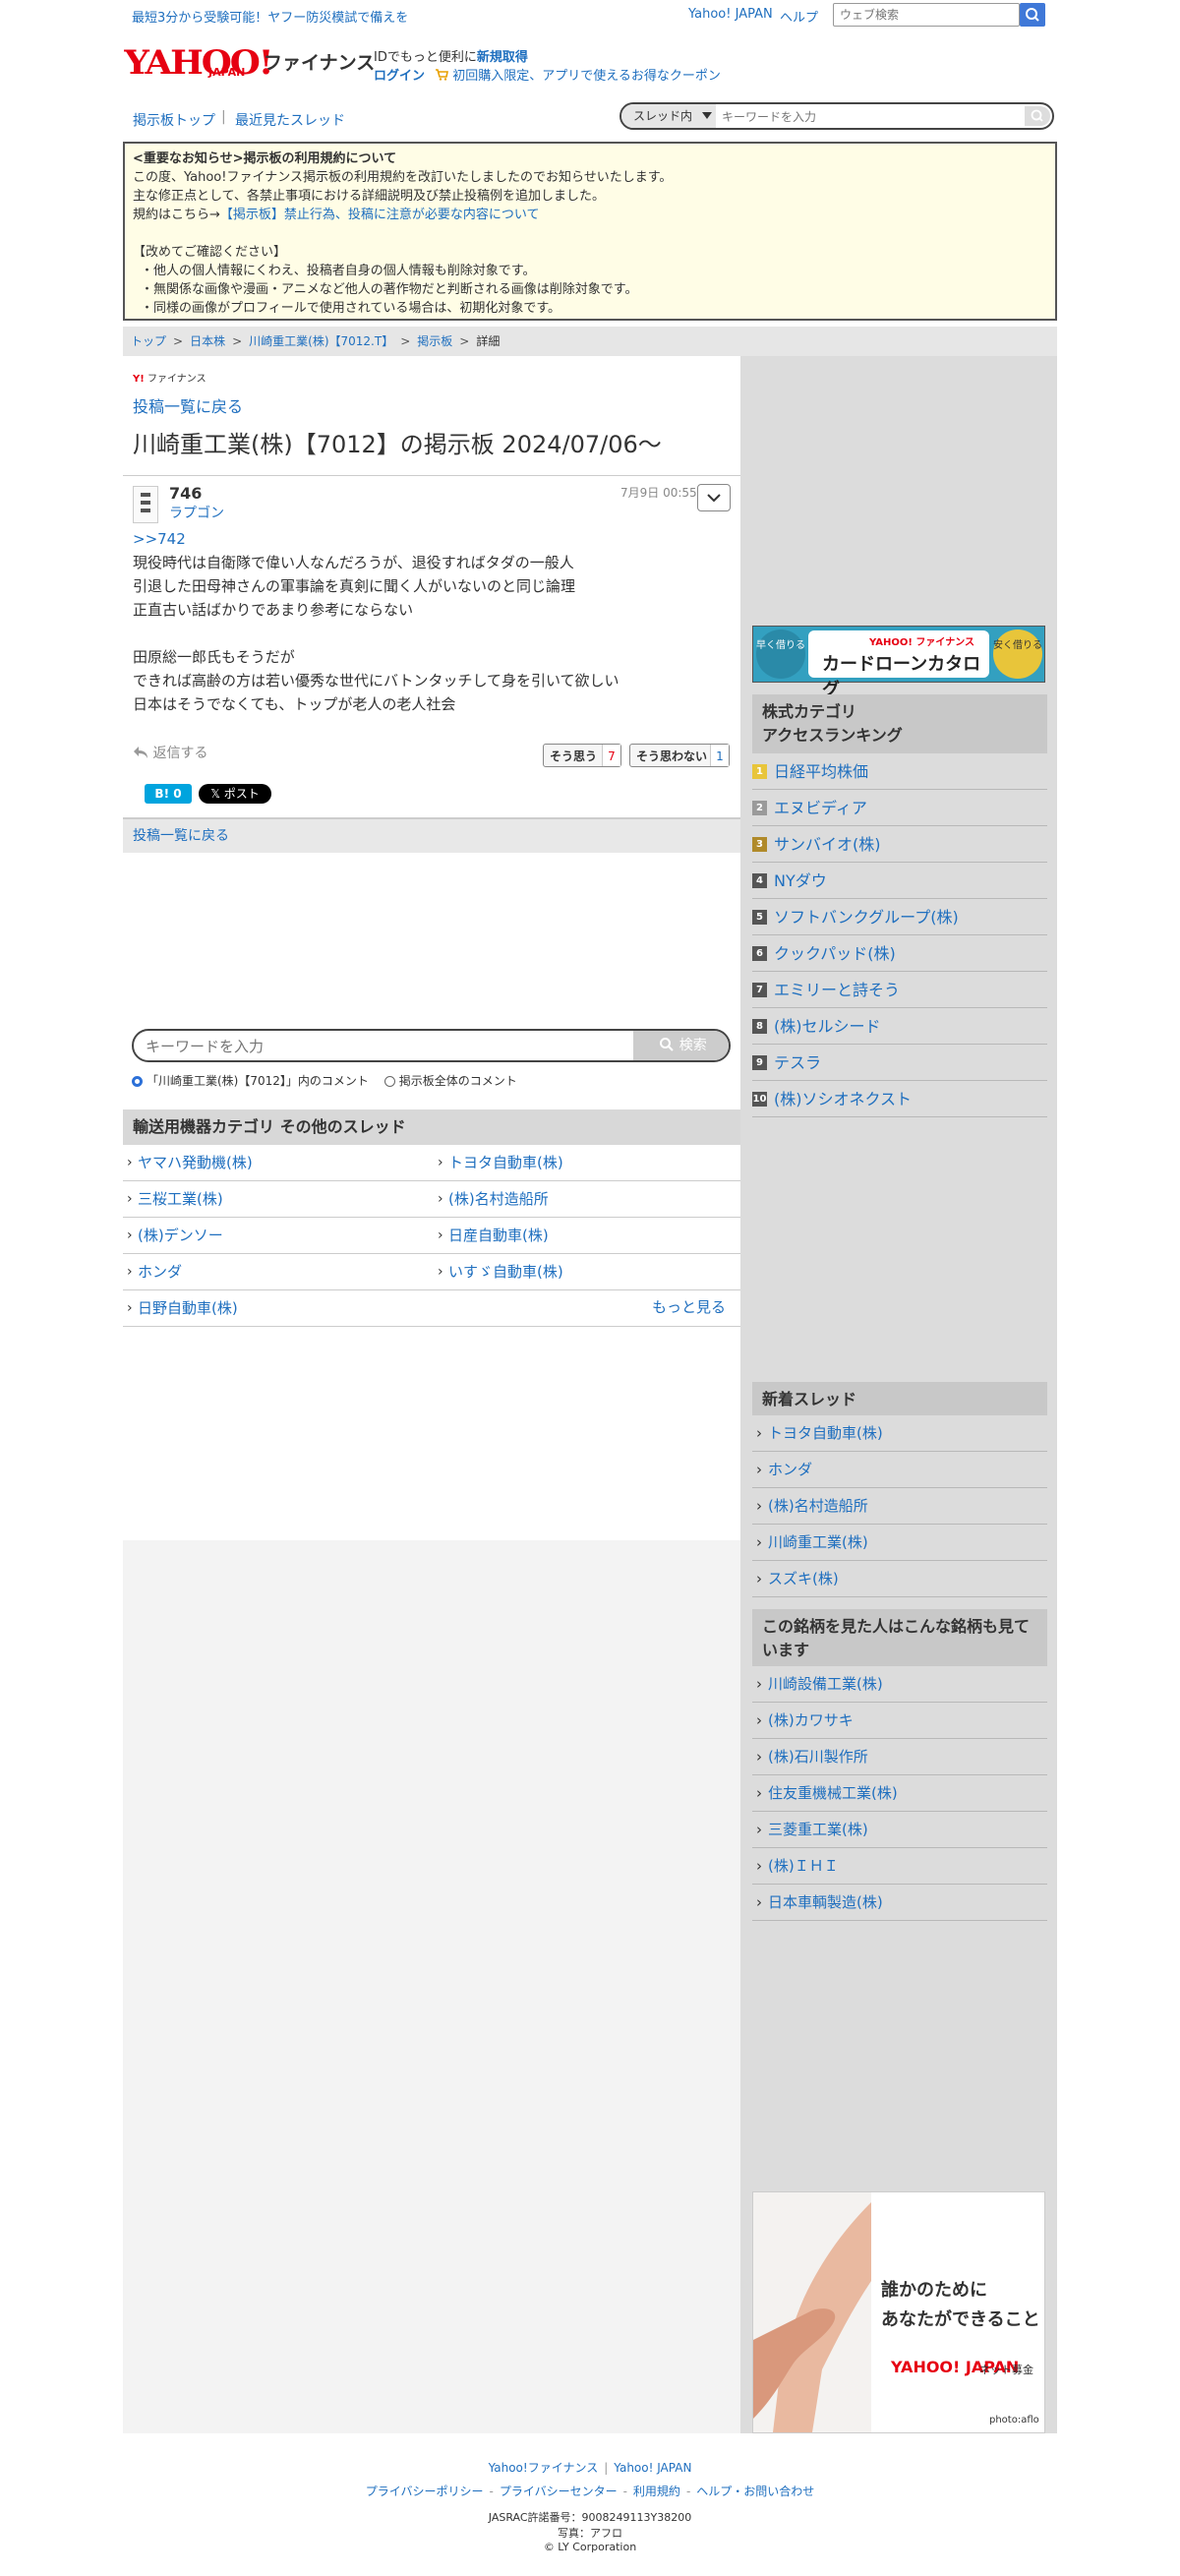 The image size is (1180, 2576). What do you see at coordinates (899, 1721) in the screenshot?
I see `related-stock-link: (株)カワサキ` at bounding box center [899, 1721].